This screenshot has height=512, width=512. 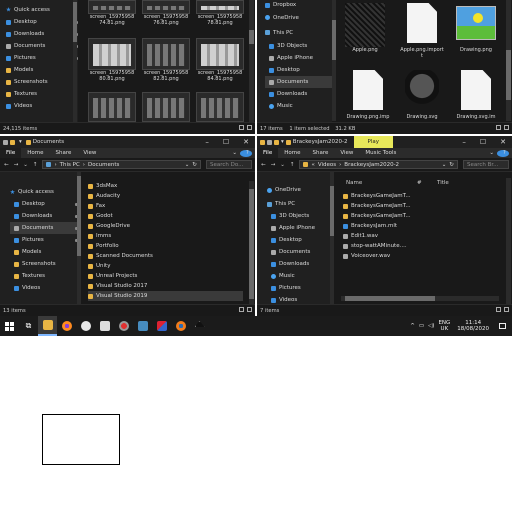 What do you see at coordinates (112, 60) in the screenshot?
I see `file-thumbnail: screen_15975958 80.81.png` at bounding box center [112, 60].